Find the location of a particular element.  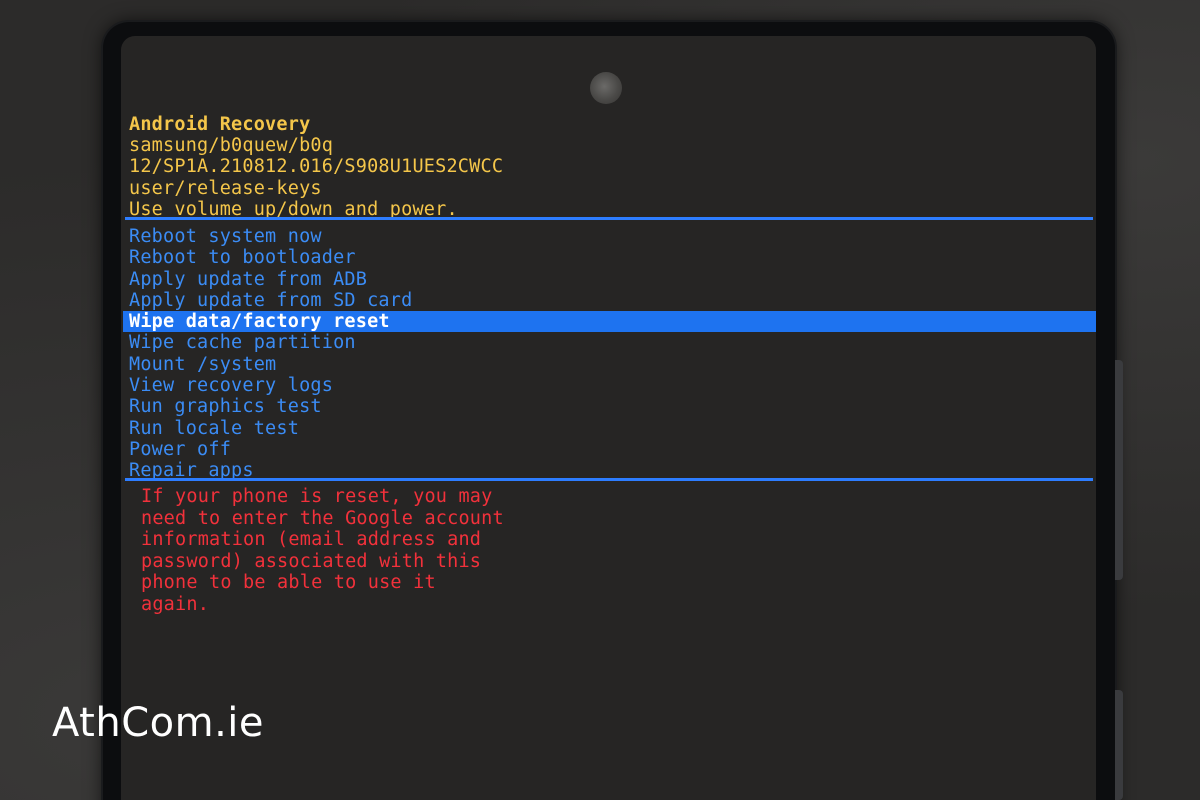

warning-line: If your phone is reset, you may is located at coordinates (317, 496).